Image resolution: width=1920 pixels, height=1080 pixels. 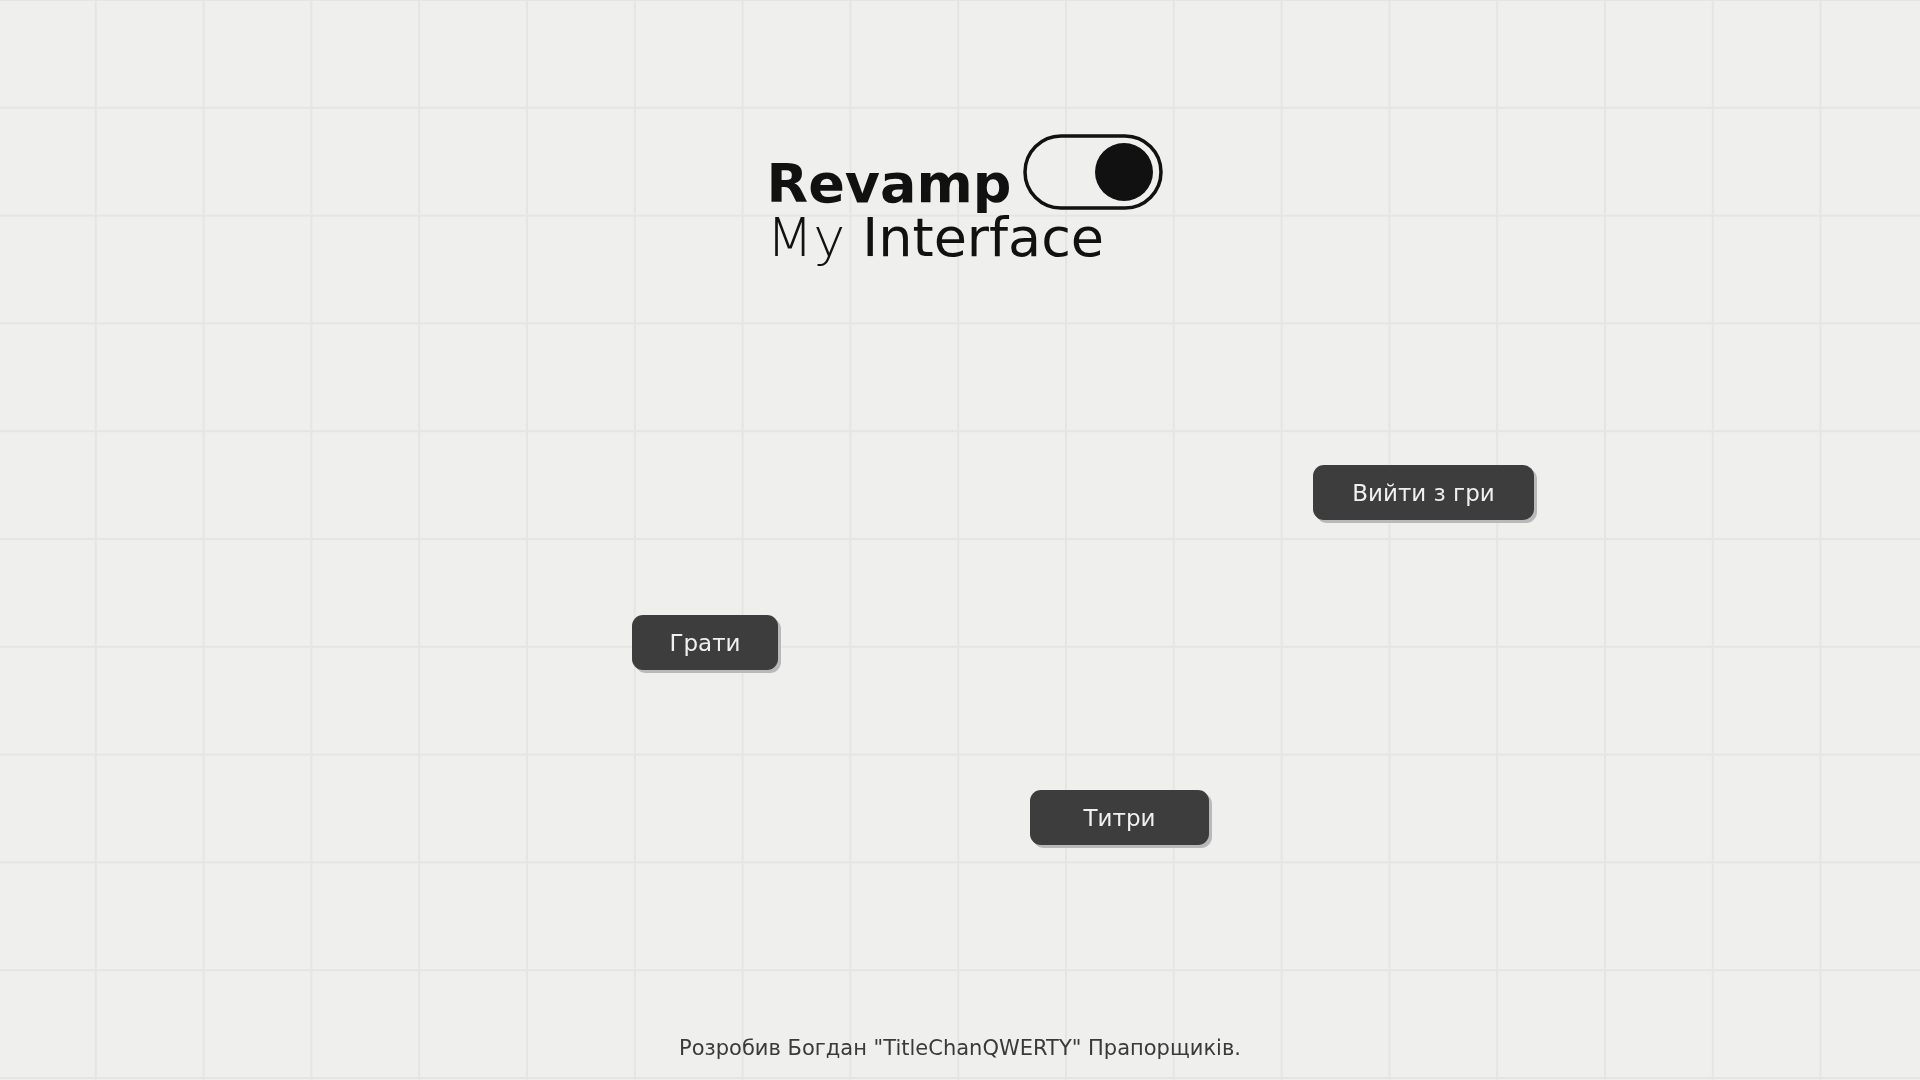 I want to click on menu-button: Титри, so click(x=1119, y=817).